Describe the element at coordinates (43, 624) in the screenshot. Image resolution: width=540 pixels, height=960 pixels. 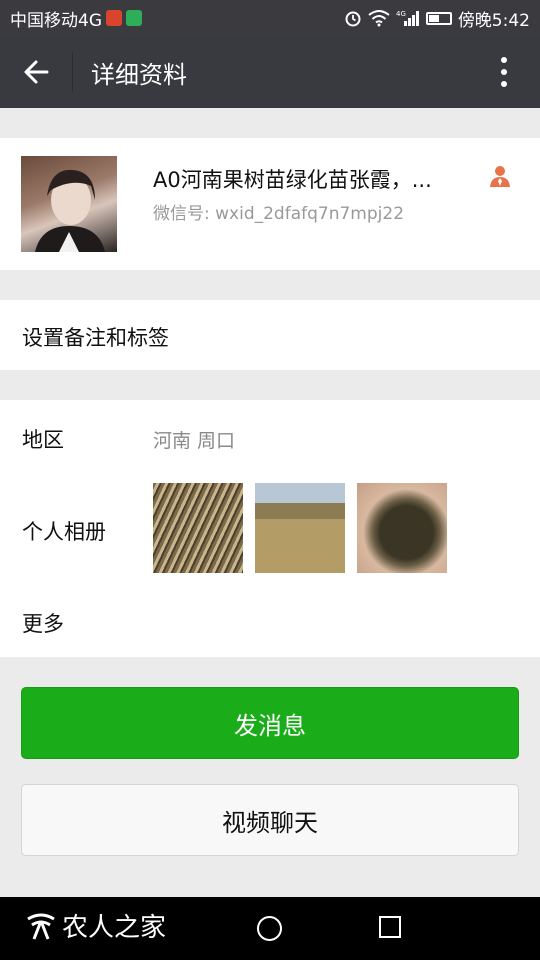
I see `more-label: 更多` at that location.